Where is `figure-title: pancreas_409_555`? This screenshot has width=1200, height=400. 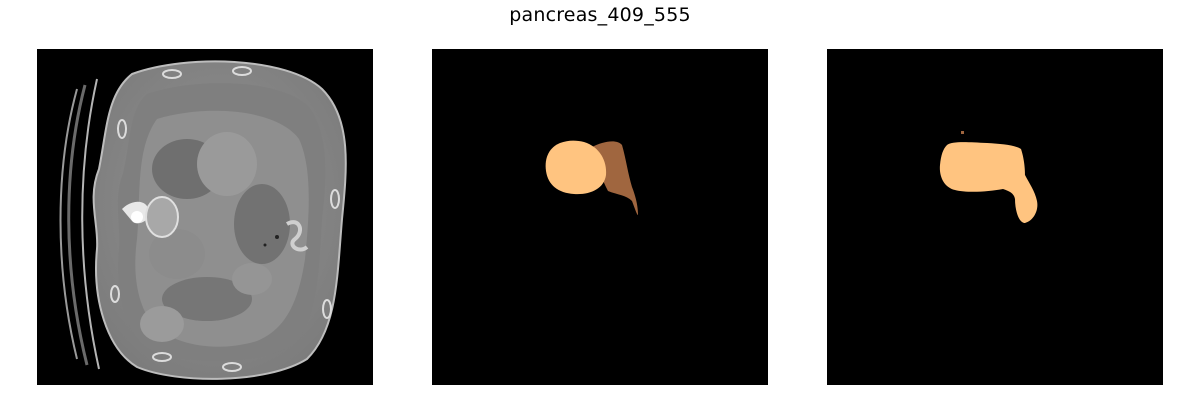 figure-title: pancreas_409_555 is located at coordinates (600, 15).